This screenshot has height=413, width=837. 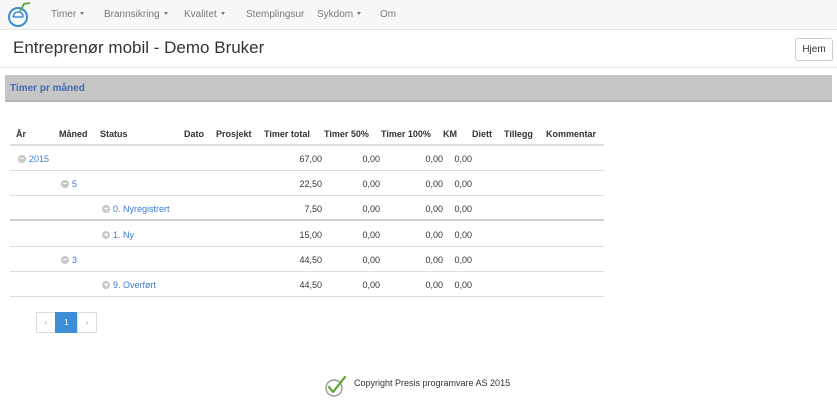 What do you see at coordinates (129, 285) in the screenshot?
I see `tree-node-status: 9. Overført` at bounding box center [129, 285].